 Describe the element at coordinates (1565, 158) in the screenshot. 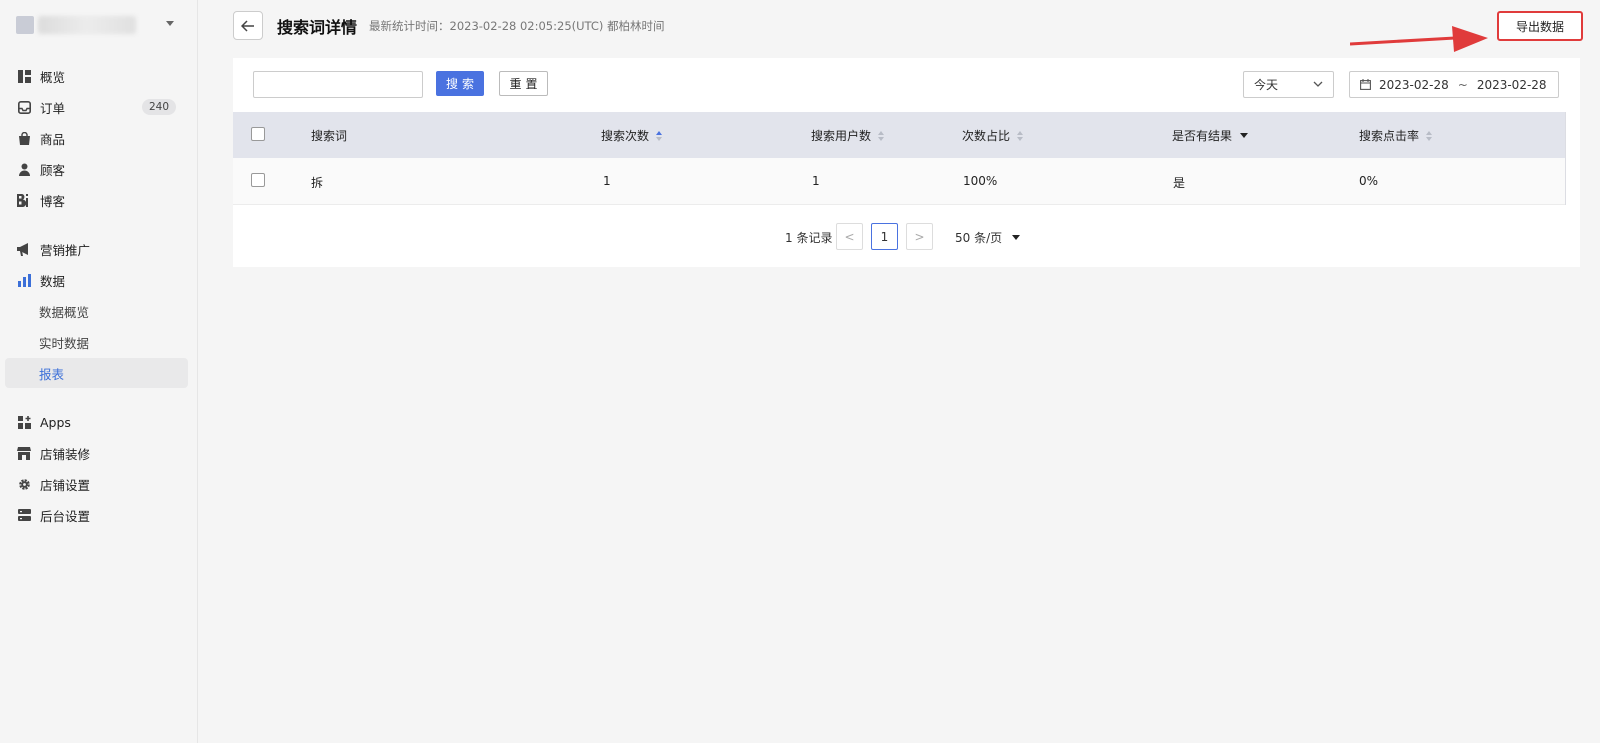

I see `table-scroll-edge` at that location.